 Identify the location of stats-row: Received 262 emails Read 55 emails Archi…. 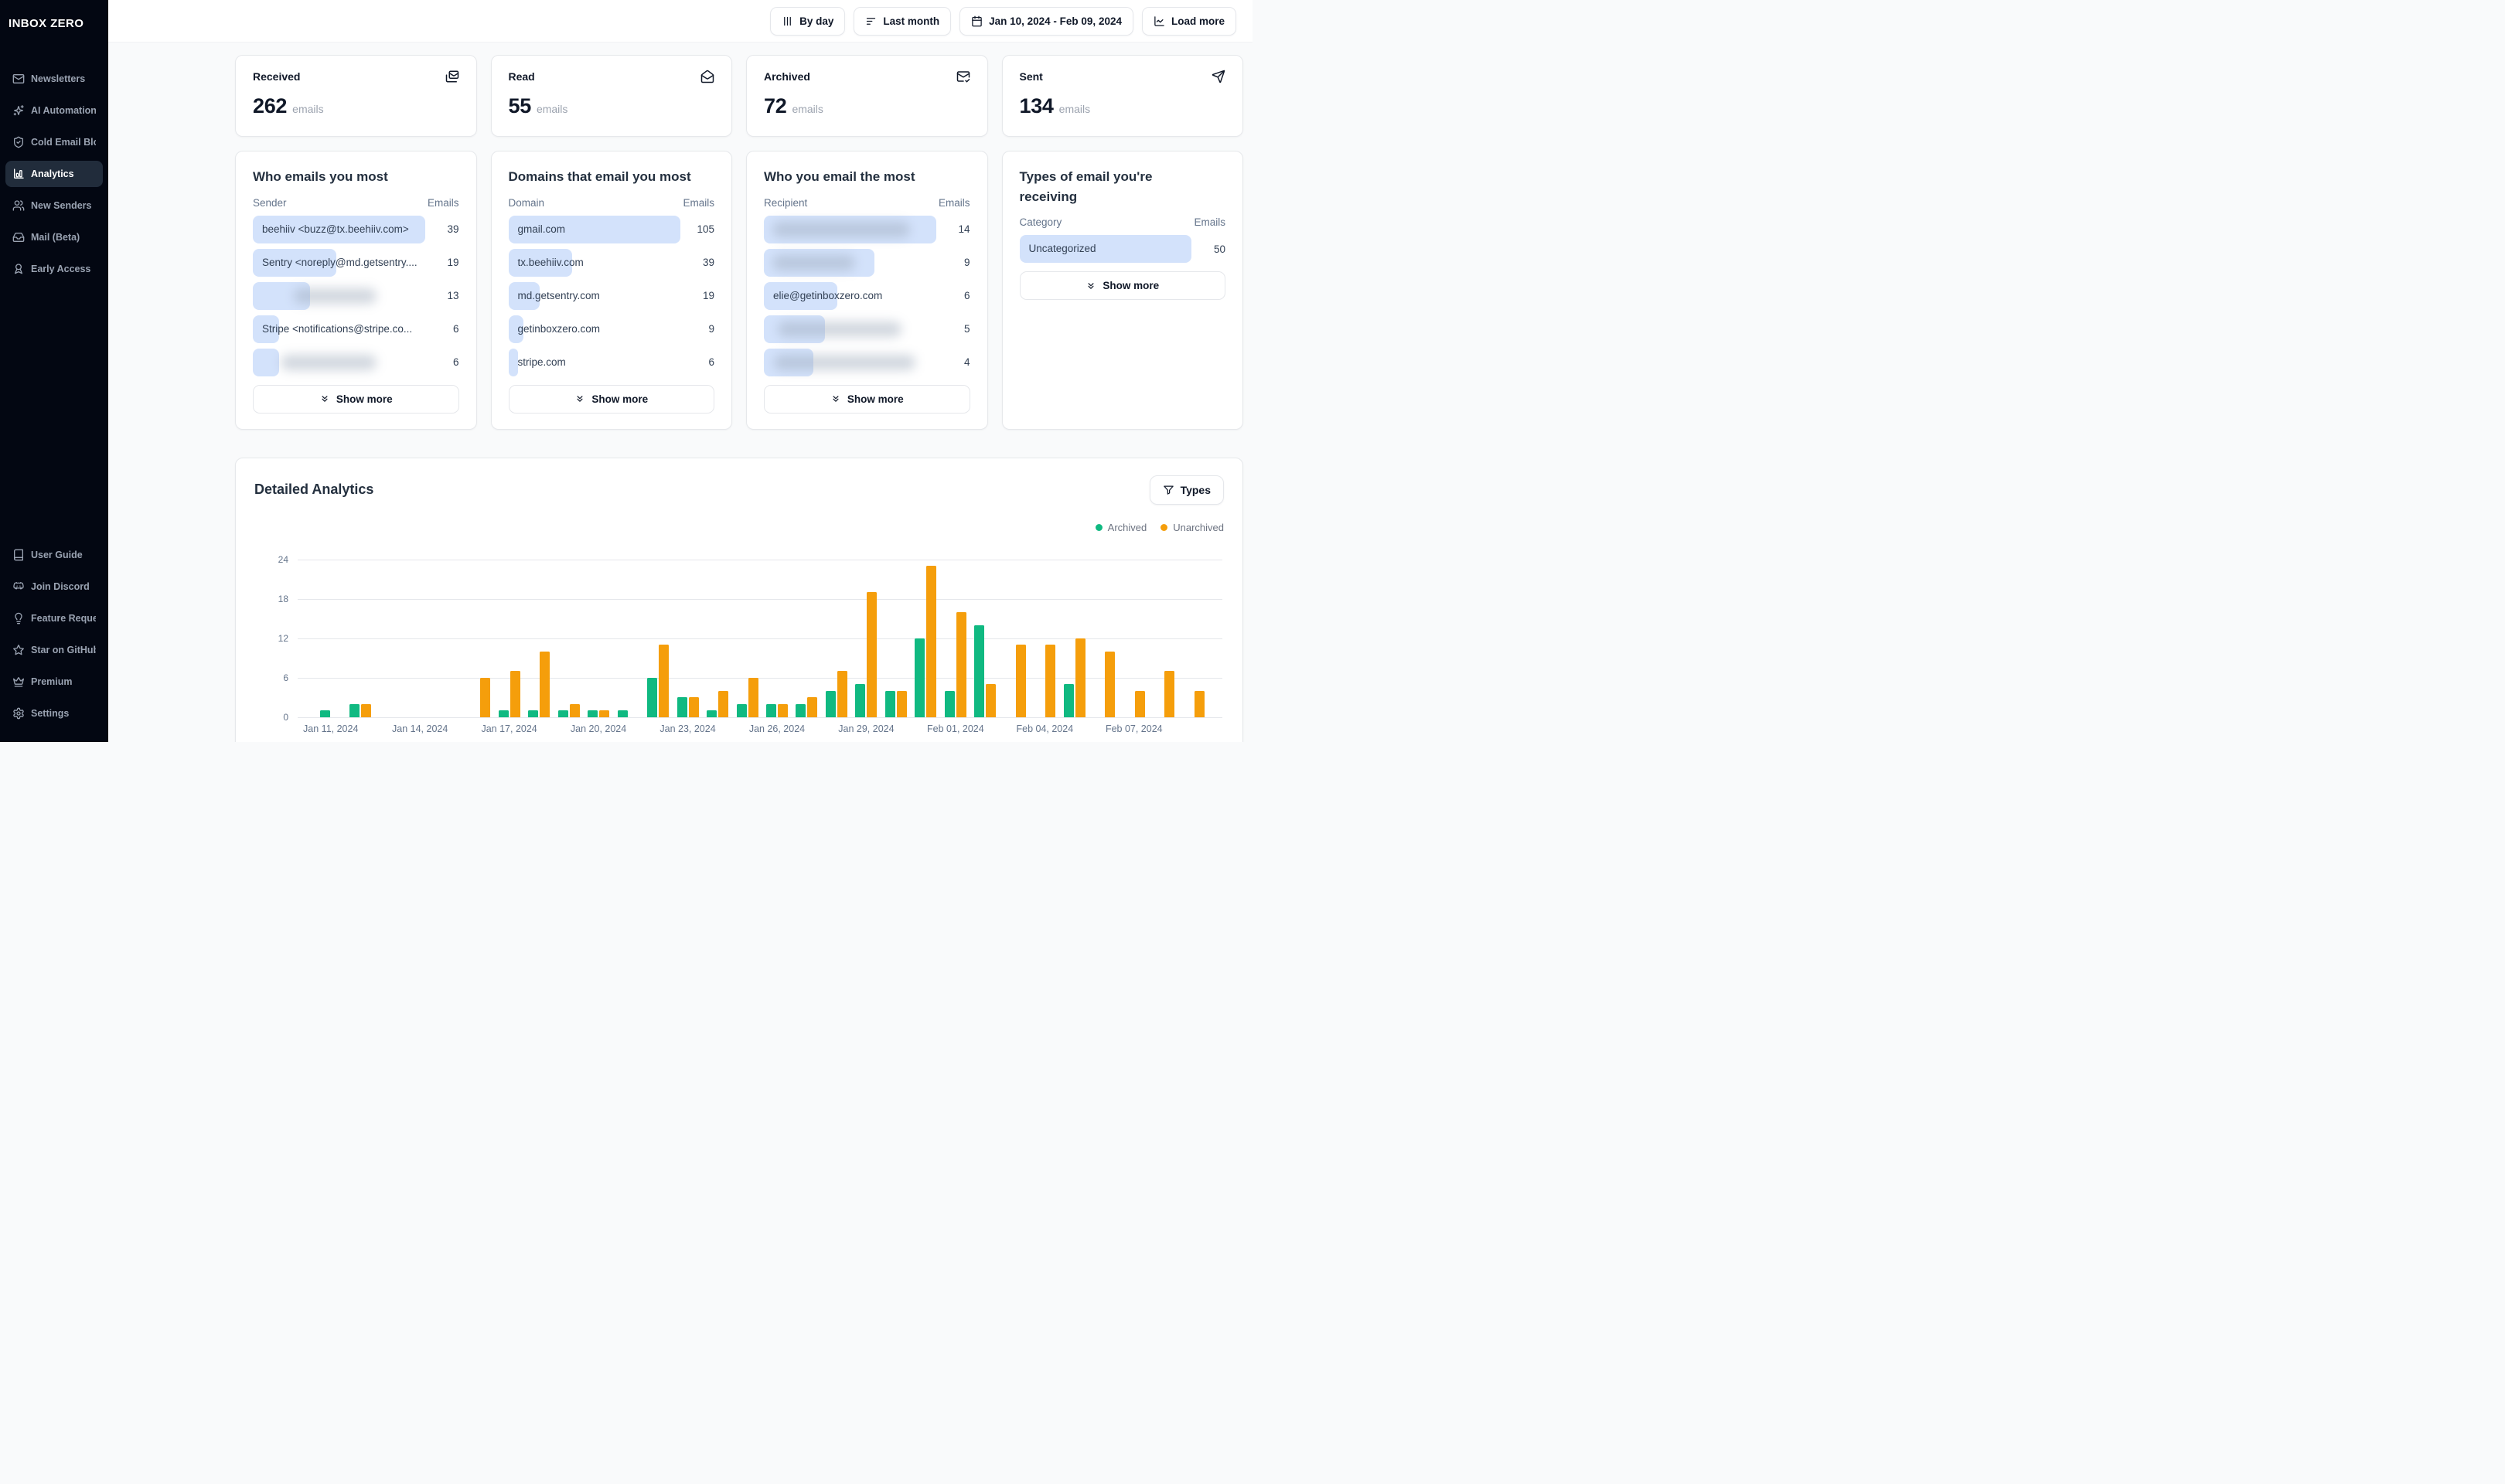
(739, 96).